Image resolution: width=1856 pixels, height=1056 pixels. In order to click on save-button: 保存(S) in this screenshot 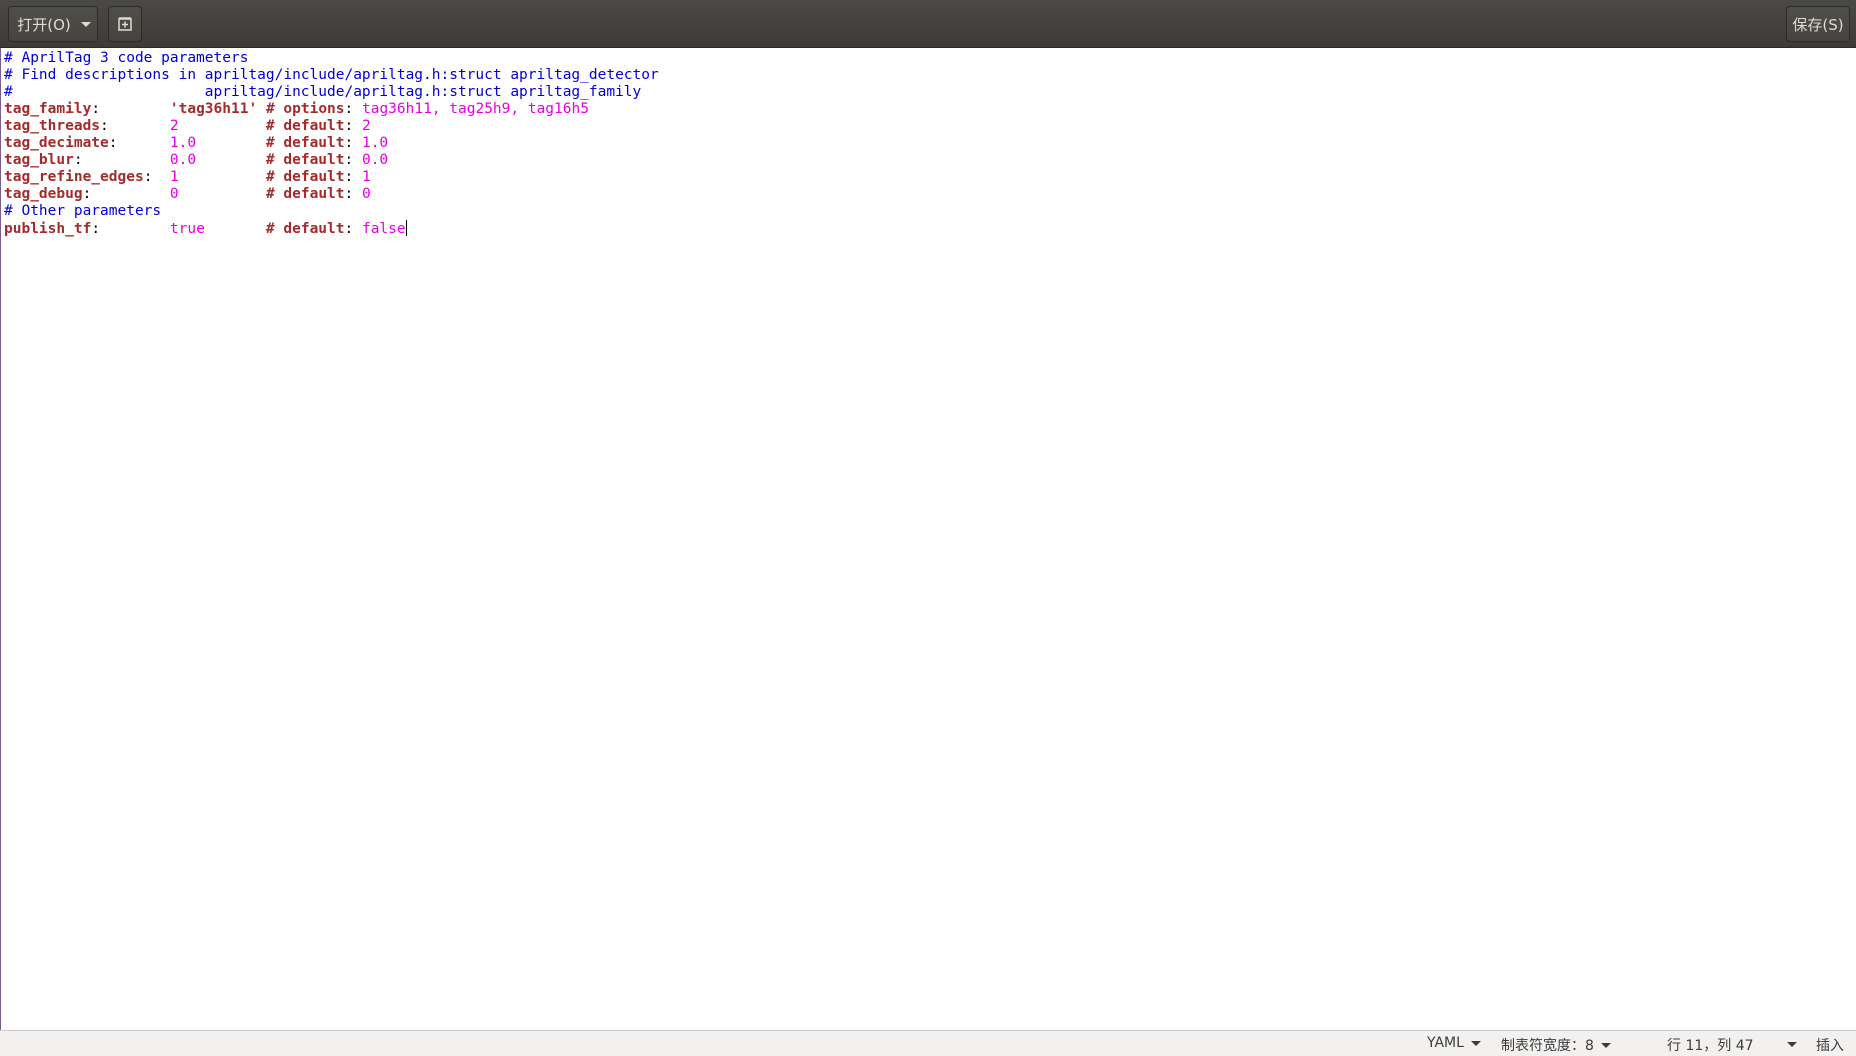, I will do `click(1818, 24)`.